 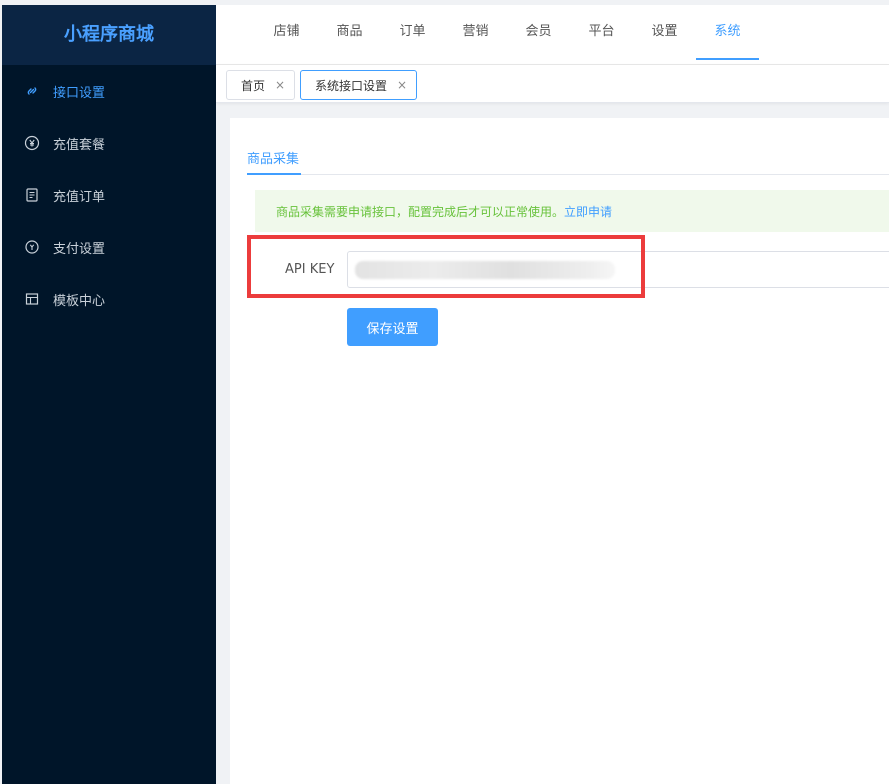 I want to click on info-alert: 商品采集需要申请接口，配置完成后才可以正常使用。 立即申请, so click(x=572, y=211).